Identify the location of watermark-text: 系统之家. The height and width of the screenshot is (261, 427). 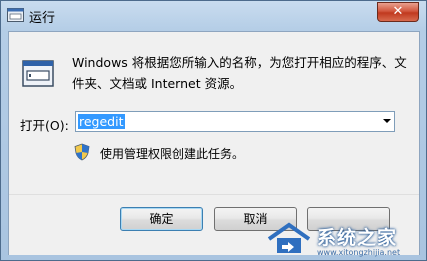
(357, 238).